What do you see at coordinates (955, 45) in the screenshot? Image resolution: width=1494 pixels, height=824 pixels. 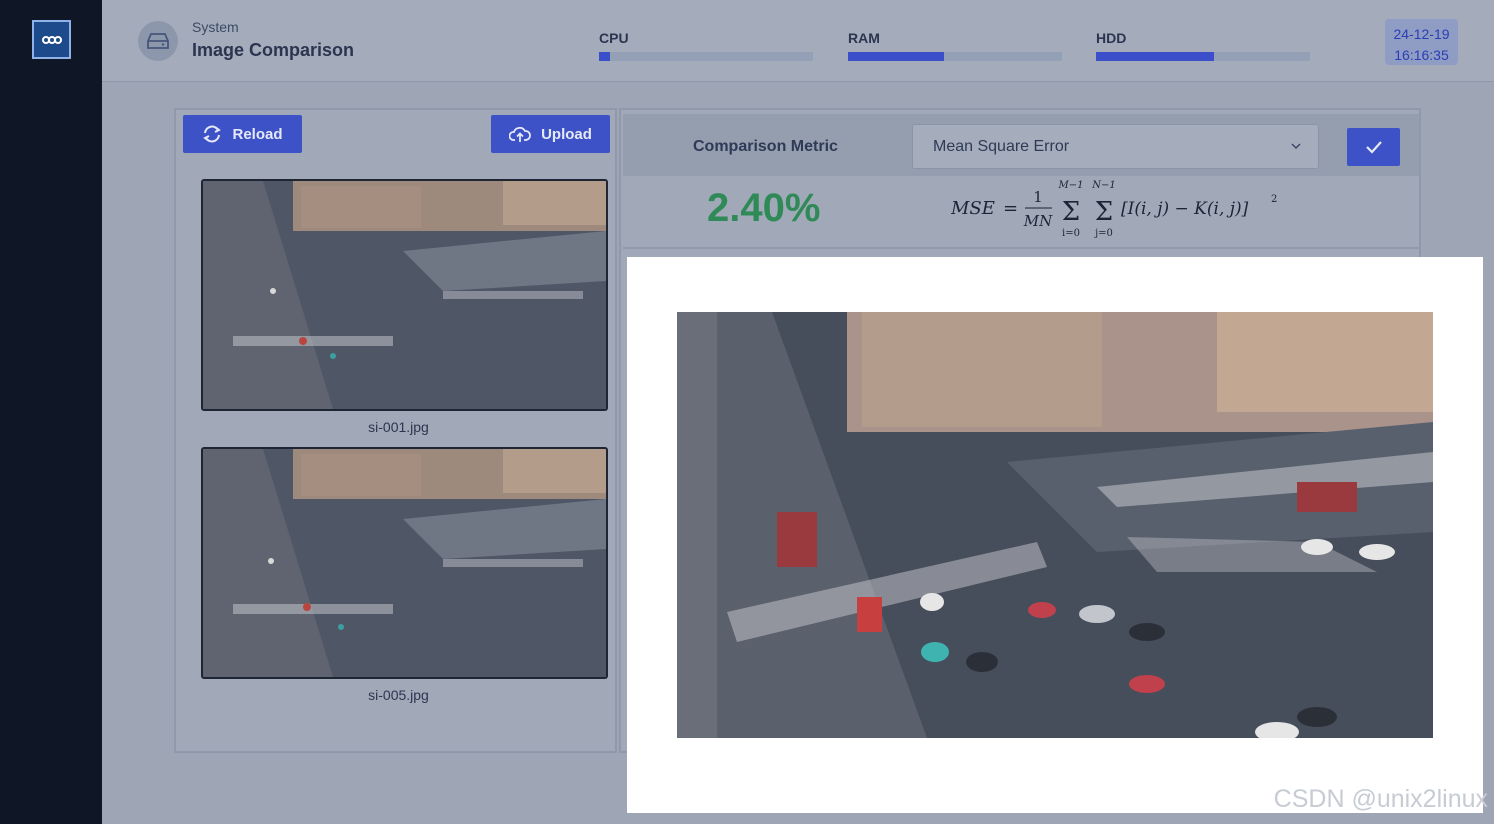 I see `ram-meter: RAM` at bounding box center [955, 45].